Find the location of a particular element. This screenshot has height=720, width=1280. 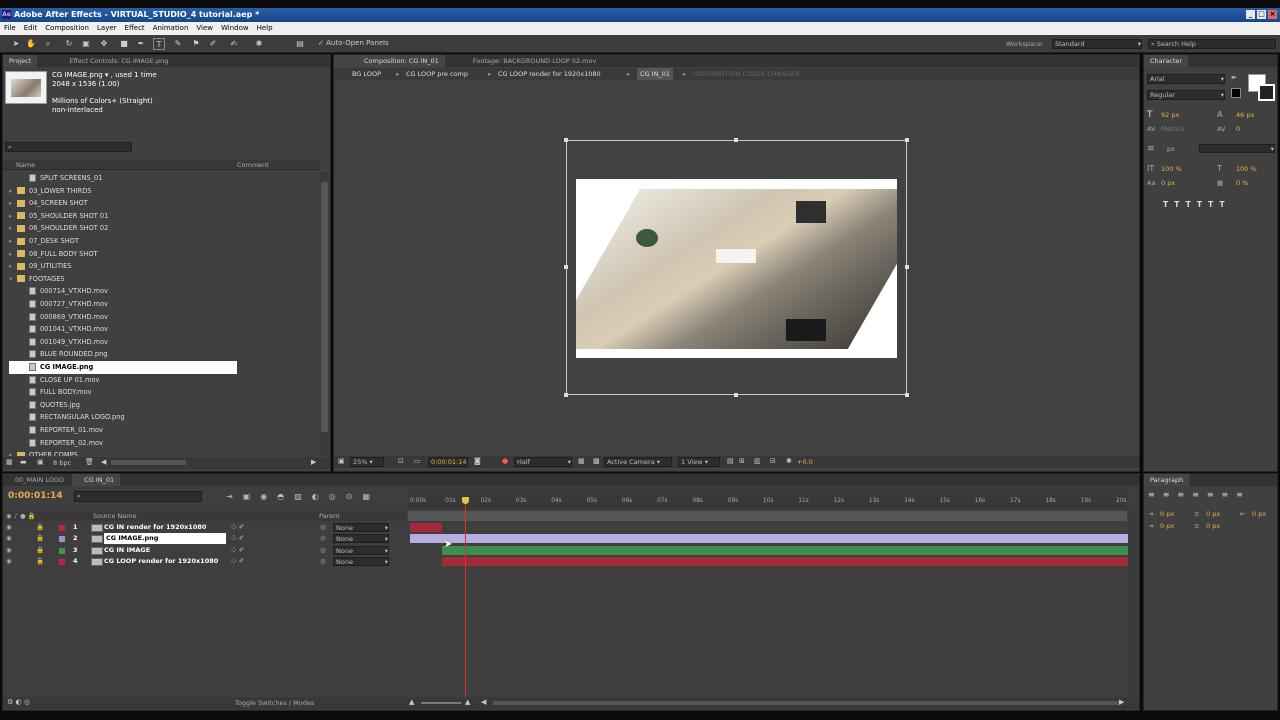

pan-behind-tool-icon: ✥ is located at coordinates (104, 44).